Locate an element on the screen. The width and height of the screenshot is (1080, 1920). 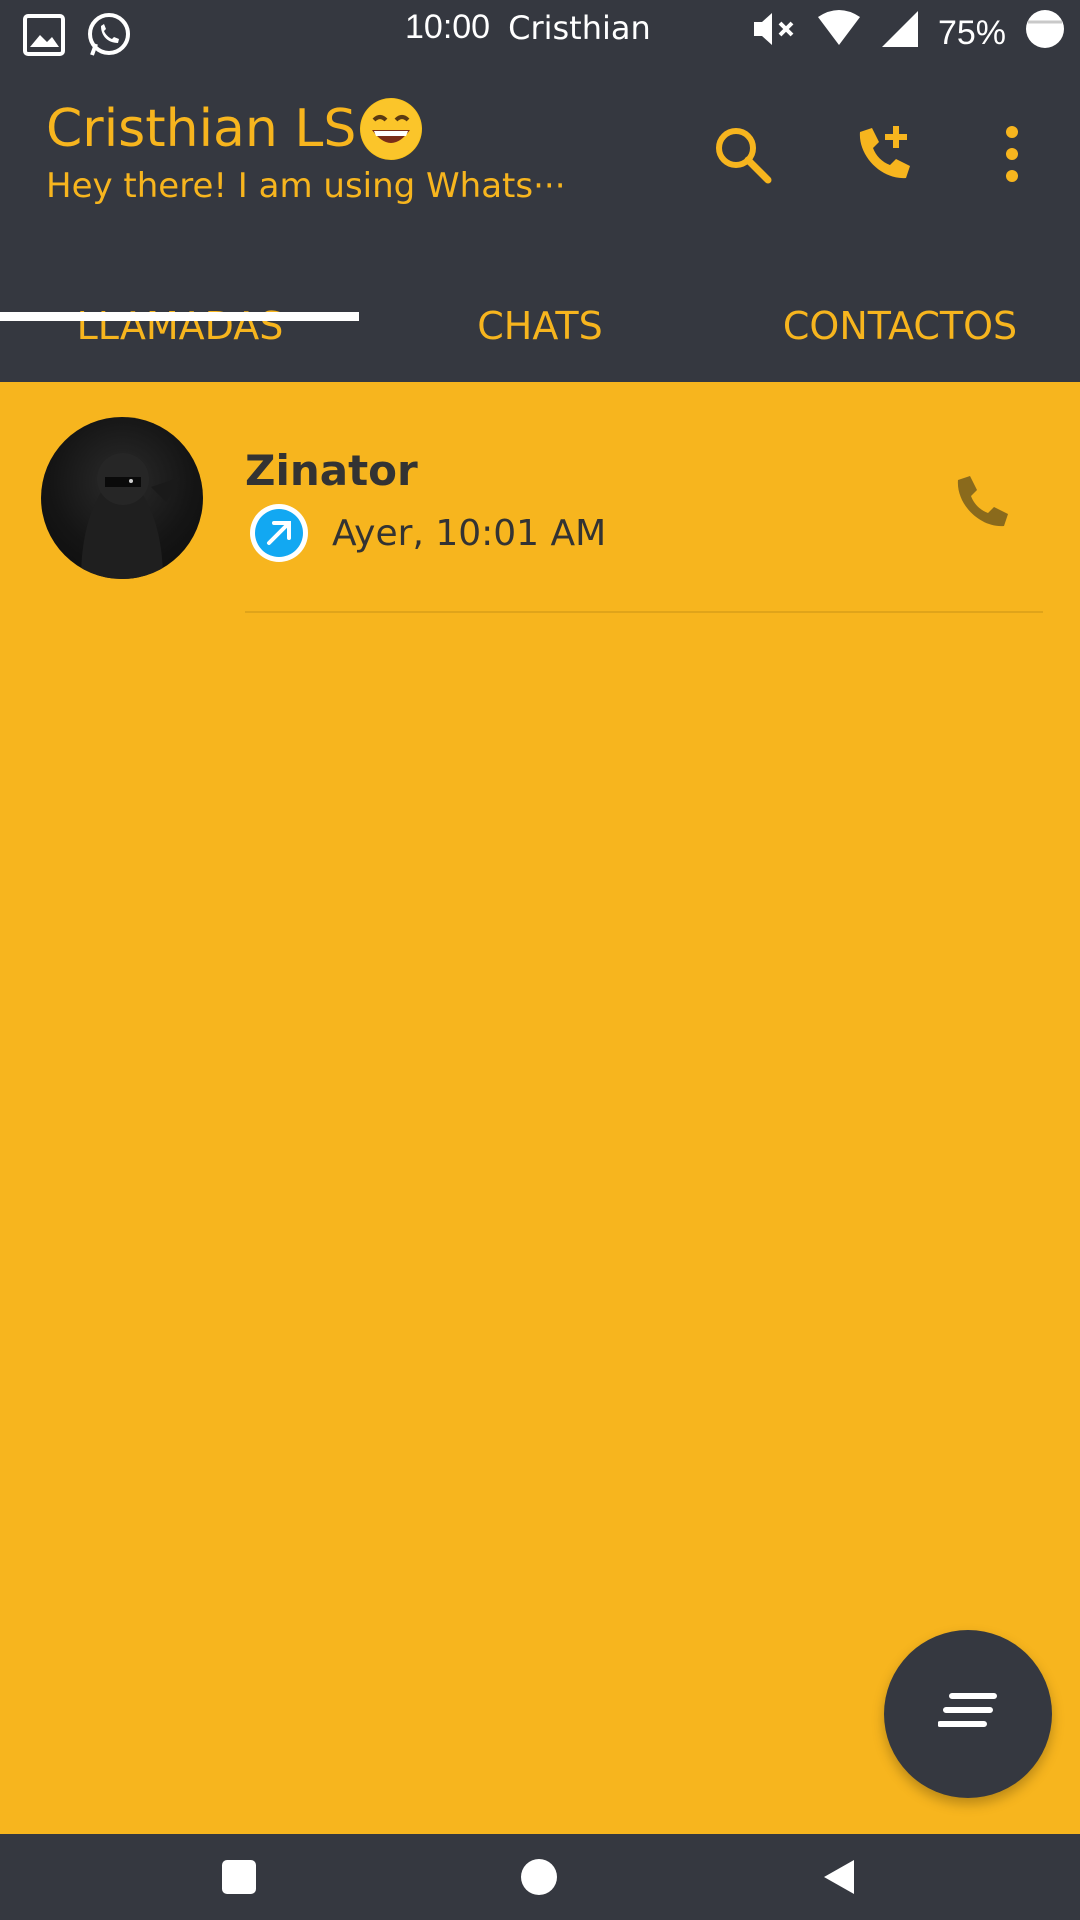
more-vert-icon is located at coordinates (1012, 154).